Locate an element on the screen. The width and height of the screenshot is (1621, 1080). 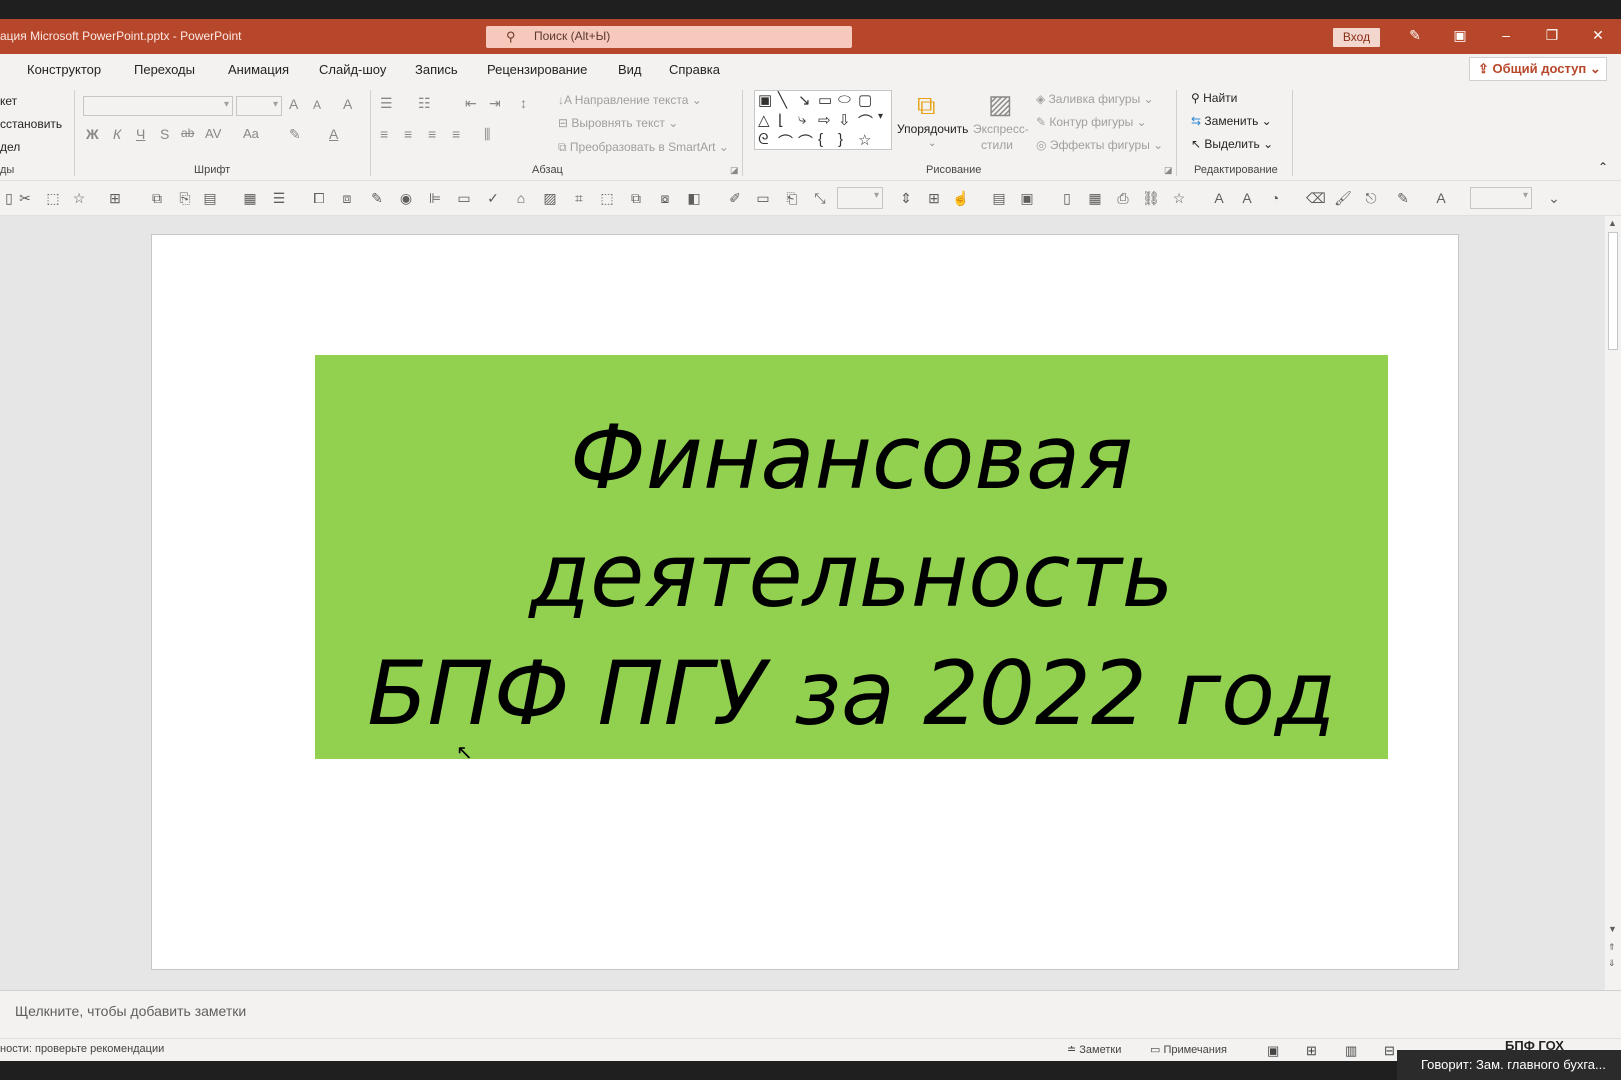
curve-shape-icon: ⌒ is located at coordinates (785, 141).